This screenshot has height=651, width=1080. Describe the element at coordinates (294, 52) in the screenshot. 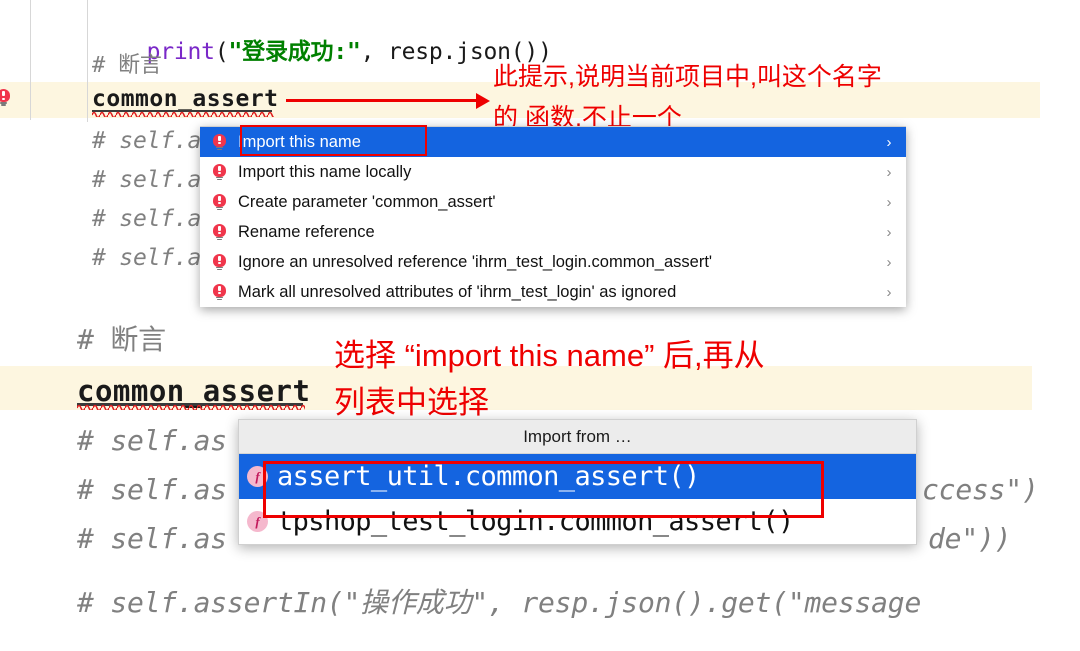

I see `code-token-string: "登录成功:"` at that location.